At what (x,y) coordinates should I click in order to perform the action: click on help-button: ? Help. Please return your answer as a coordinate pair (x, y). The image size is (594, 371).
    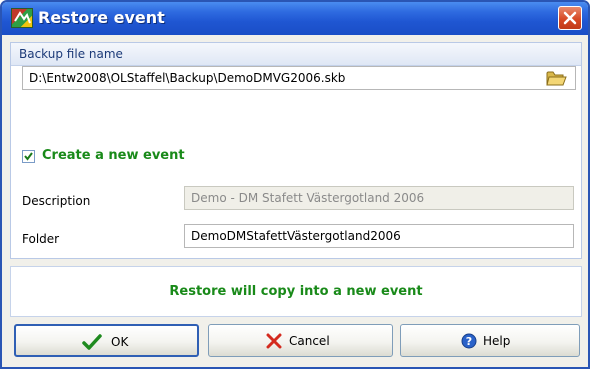
    Looking at the image, I should click on (490, 340).